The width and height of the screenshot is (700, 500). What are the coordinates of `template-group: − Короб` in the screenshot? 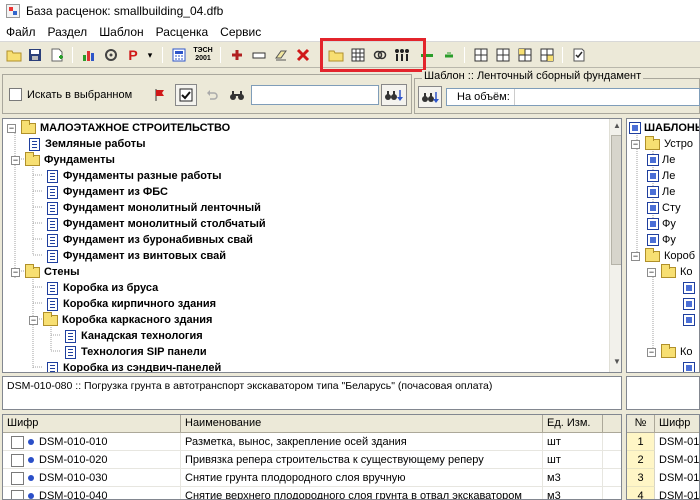 It's located at (663, 255).